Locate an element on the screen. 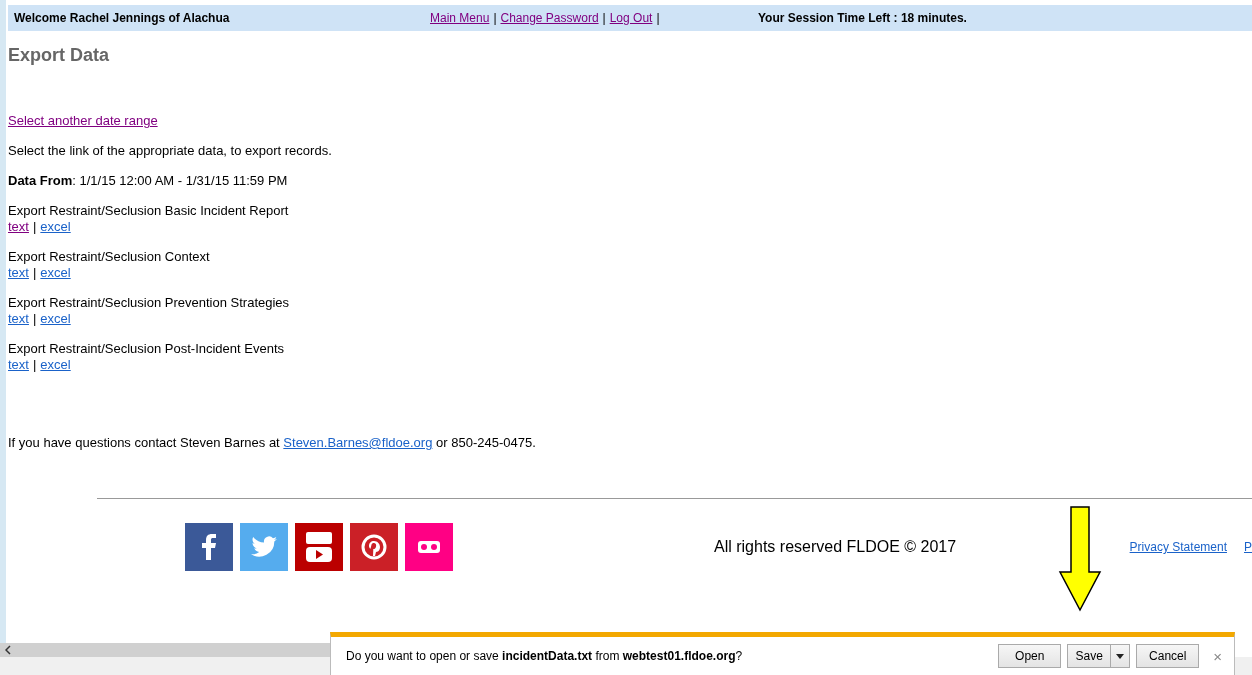 The height and width of the screenshot is (675, 1252). pin-icon is located at coordinates (374, 547).